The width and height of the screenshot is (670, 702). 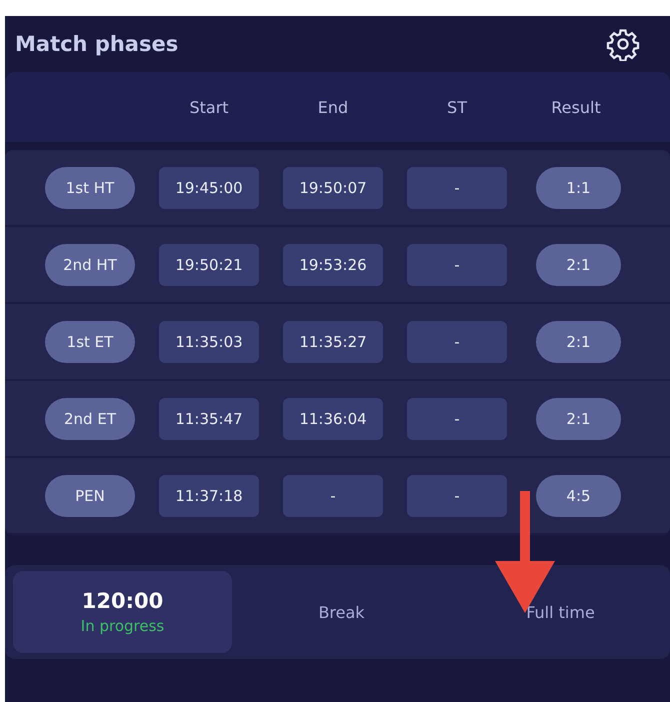 What do you see at coordinates (90, 187) in the screenshot?
I see `phase-label: 1st HT` at bounding box center [90, 187].